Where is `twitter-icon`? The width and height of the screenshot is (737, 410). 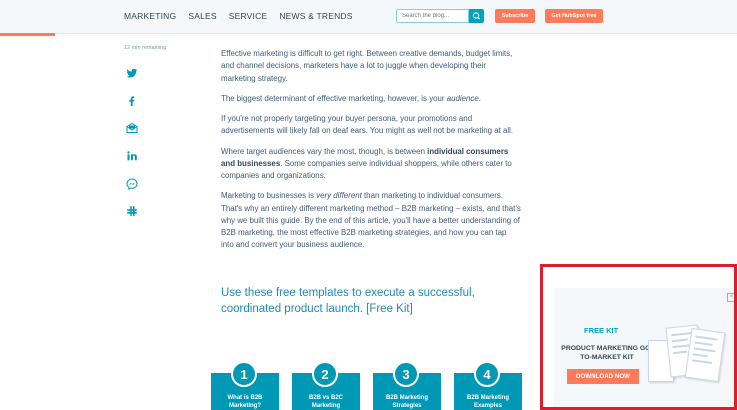
twitter-icon is located at coordinates (132, 73).